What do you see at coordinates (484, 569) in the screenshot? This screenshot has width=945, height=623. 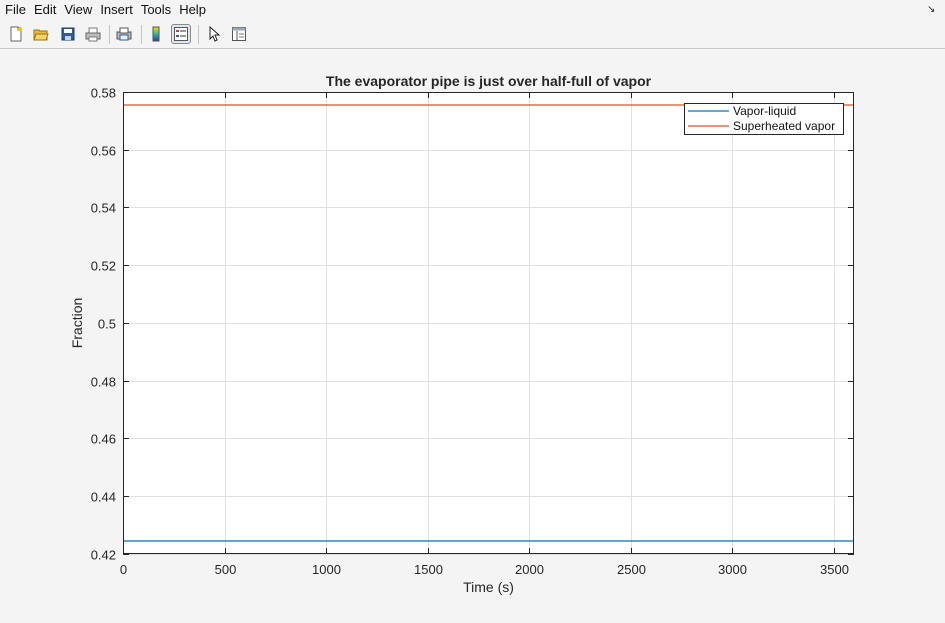 I see `x-tick-labels: 0 500 1000 1500 2000 2500 3000 3500` at bounding box center [484, 569].